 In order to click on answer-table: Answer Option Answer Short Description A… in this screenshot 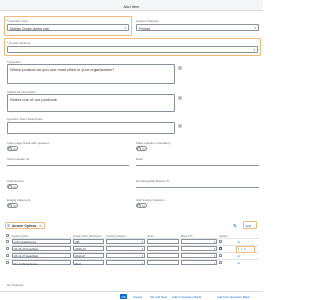, I will do `click(132, 248)`.